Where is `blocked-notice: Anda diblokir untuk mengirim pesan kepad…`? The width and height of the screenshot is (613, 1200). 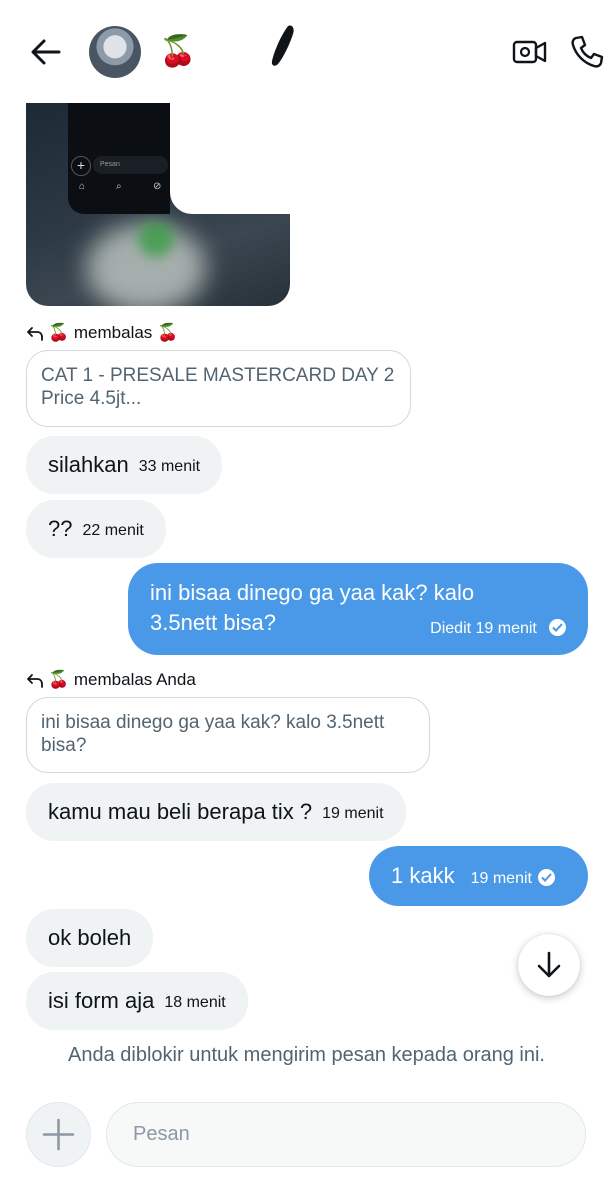
blocked-notice: Anda diblokir untuk mengirim pesan kepad… is located at coordinates (306, 1055).